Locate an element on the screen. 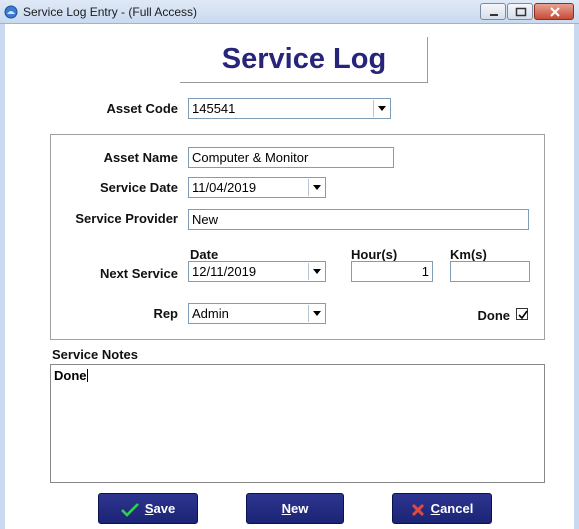 This screenshot has height=529, width=579. text-cursor is located at coordinates (87, 375).